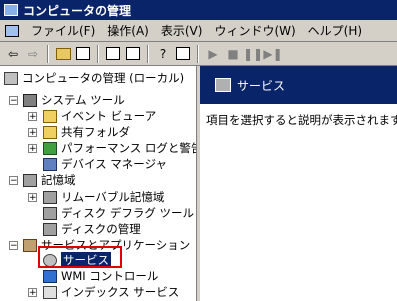  I want to click on tree-label: デバイス マネージャ, so click(114, 164).